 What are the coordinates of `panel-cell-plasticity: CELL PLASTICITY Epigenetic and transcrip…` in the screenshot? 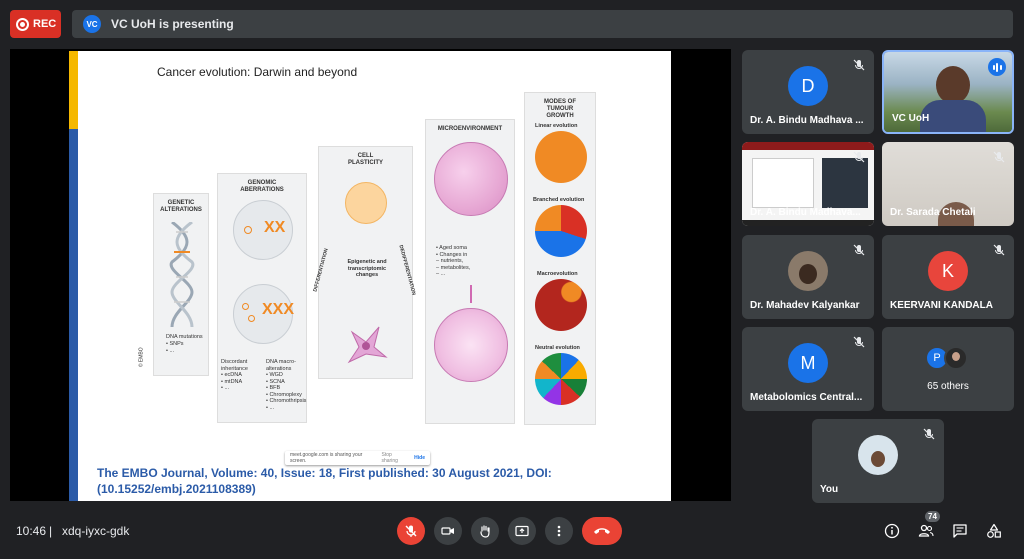 It's located at (364, 262).